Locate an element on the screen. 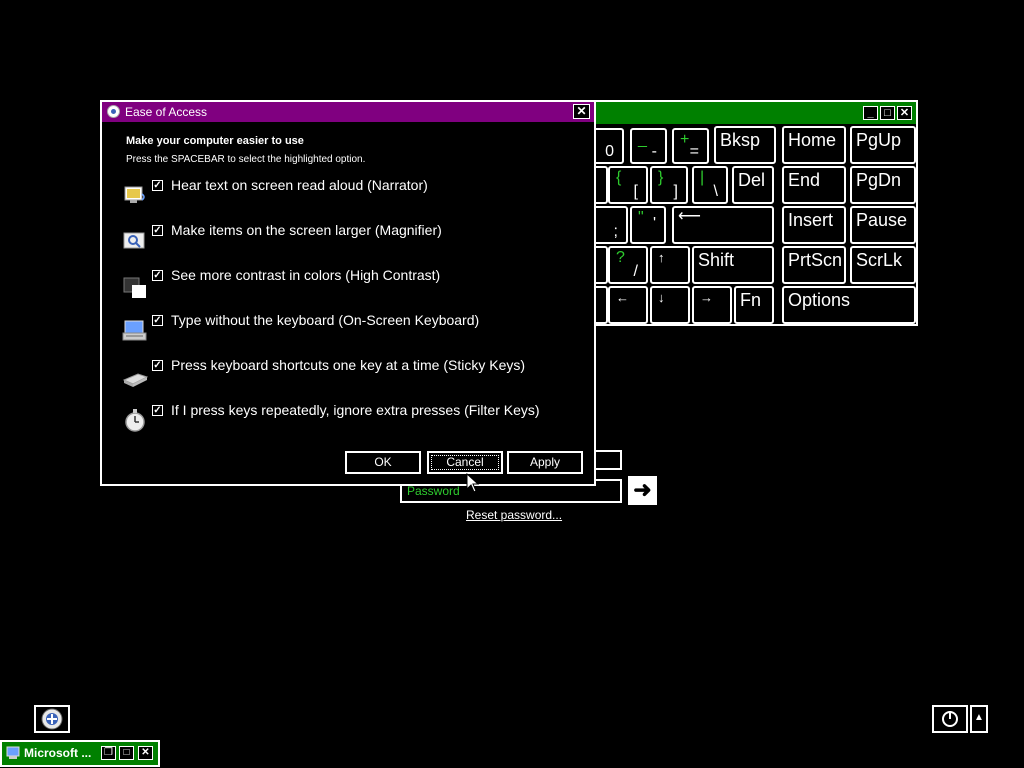 The height and width of the screenshot is (768, 1024). key-label: PrtScn is located at coordinates (815, 260).